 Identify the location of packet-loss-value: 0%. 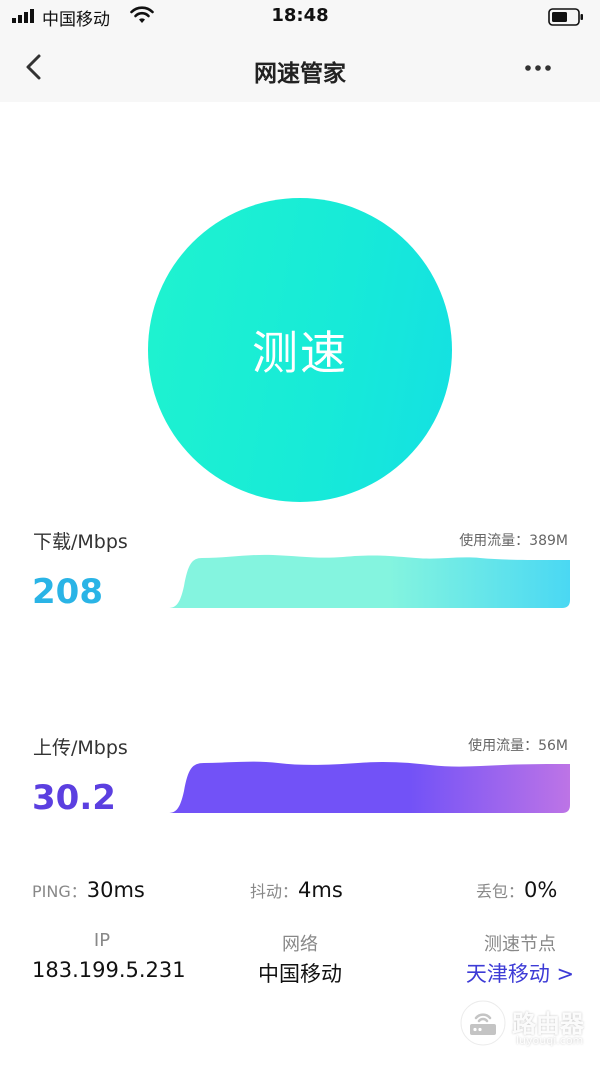
(541, 890).